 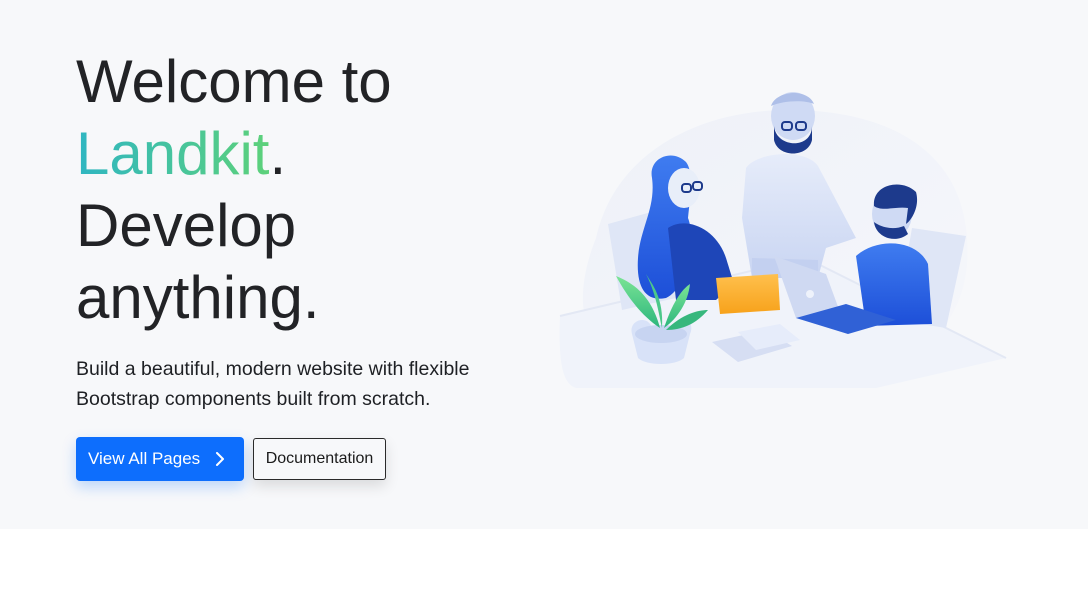 I want to click on documentation-label: Documentation, so click(x=319, y=458).